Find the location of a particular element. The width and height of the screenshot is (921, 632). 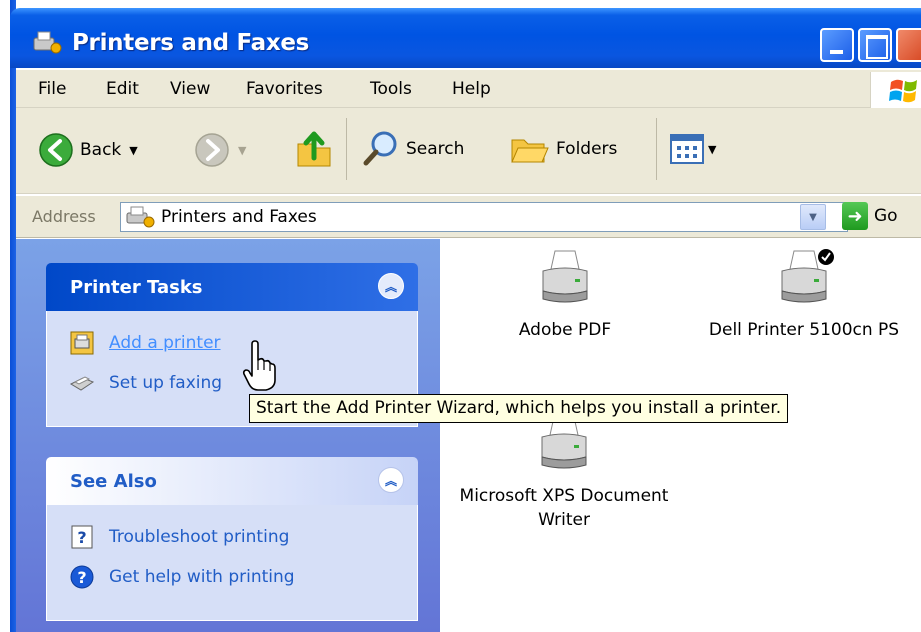

windows-logo is located at coordinates (895, 90).